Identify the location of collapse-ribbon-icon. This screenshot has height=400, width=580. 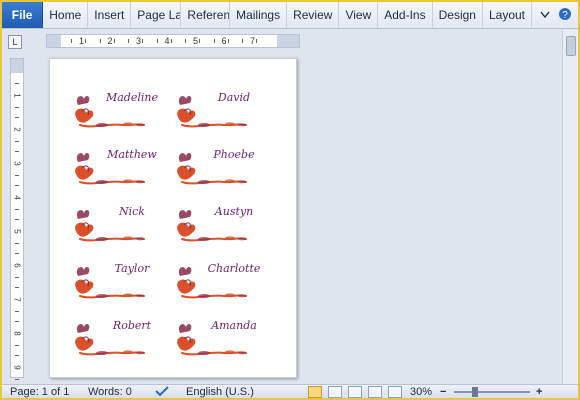
(545, 15).